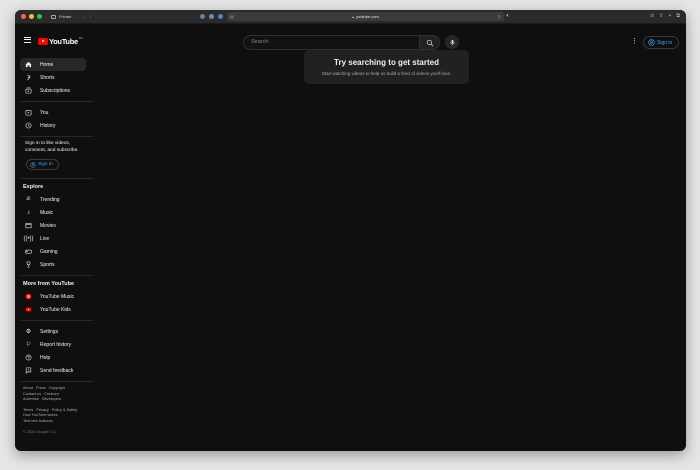 The height and width of the screenshot is (470, 700). Describe the element at coordinates (331, 42) in the screenshot. I see `search-input: Search` at that location.